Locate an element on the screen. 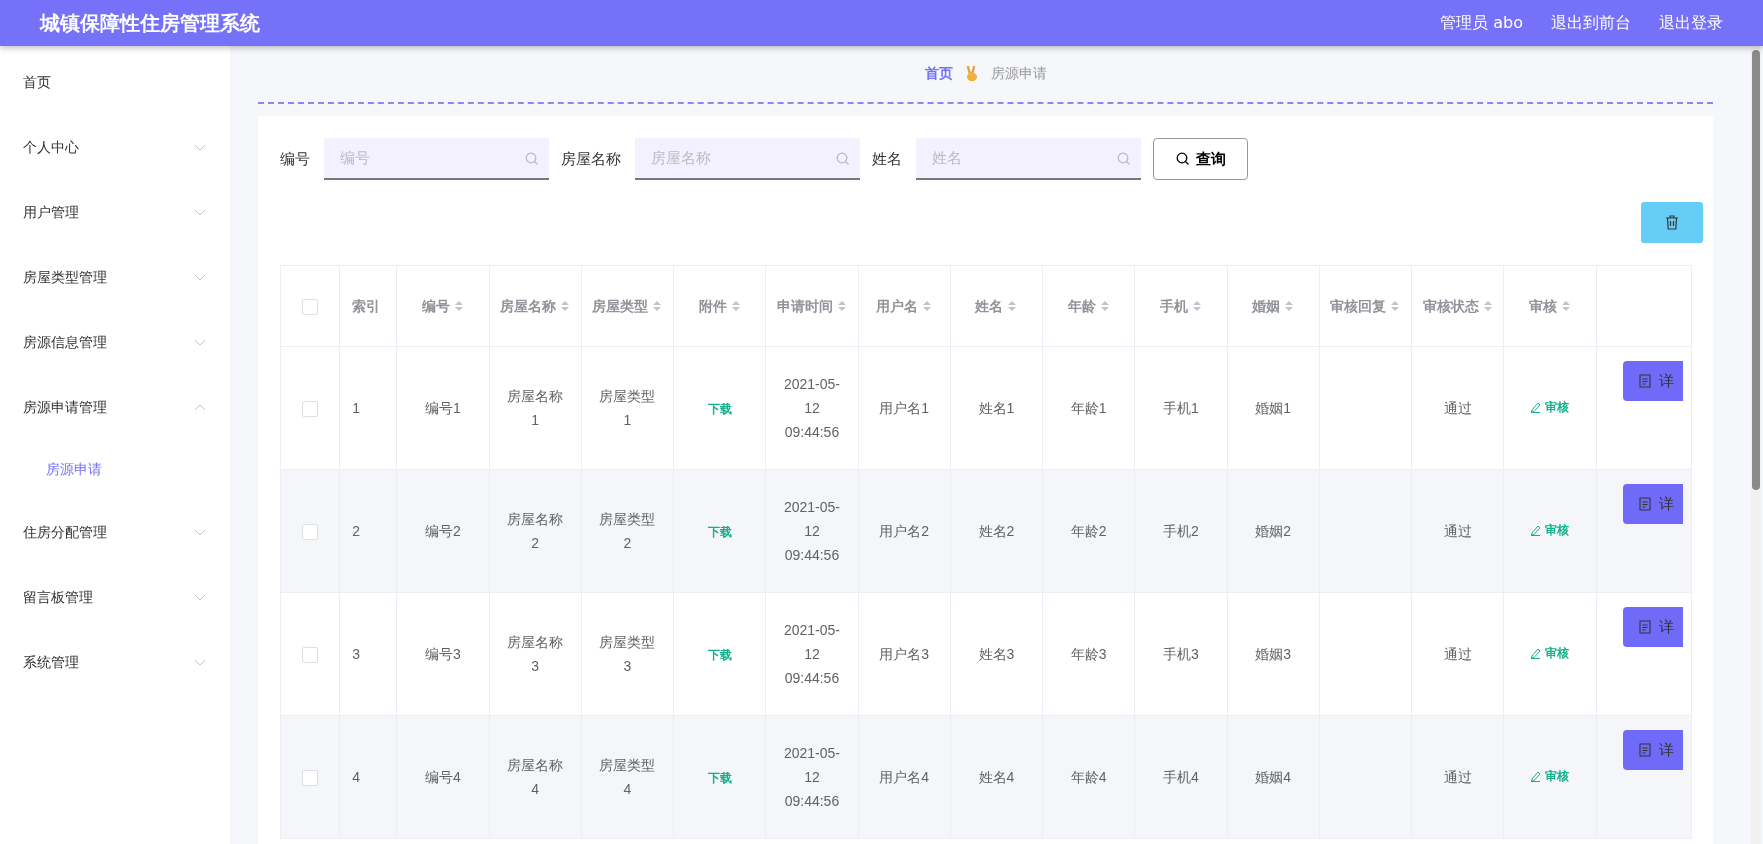 The height and width of the screenshot is (844, 1763). table-cell: 手机1 is located at coordinates (1181, 408).